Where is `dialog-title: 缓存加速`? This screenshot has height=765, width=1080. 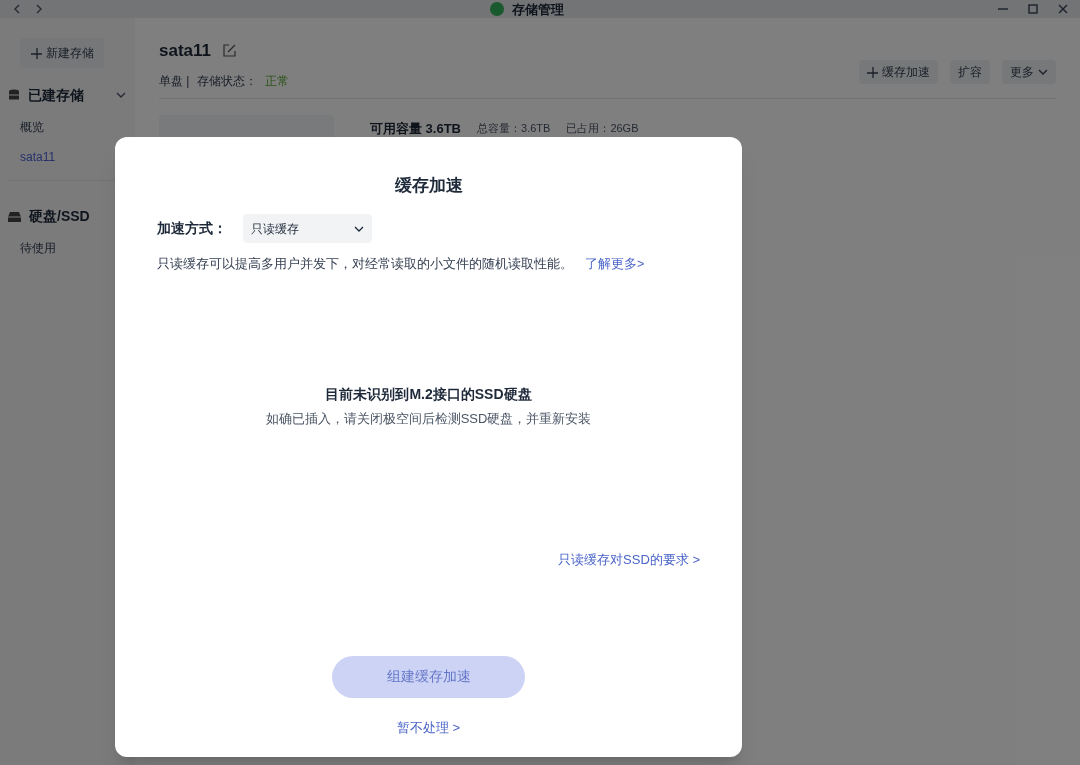
dialog-title: 缓存加速 is located at coordinates (428, 185).